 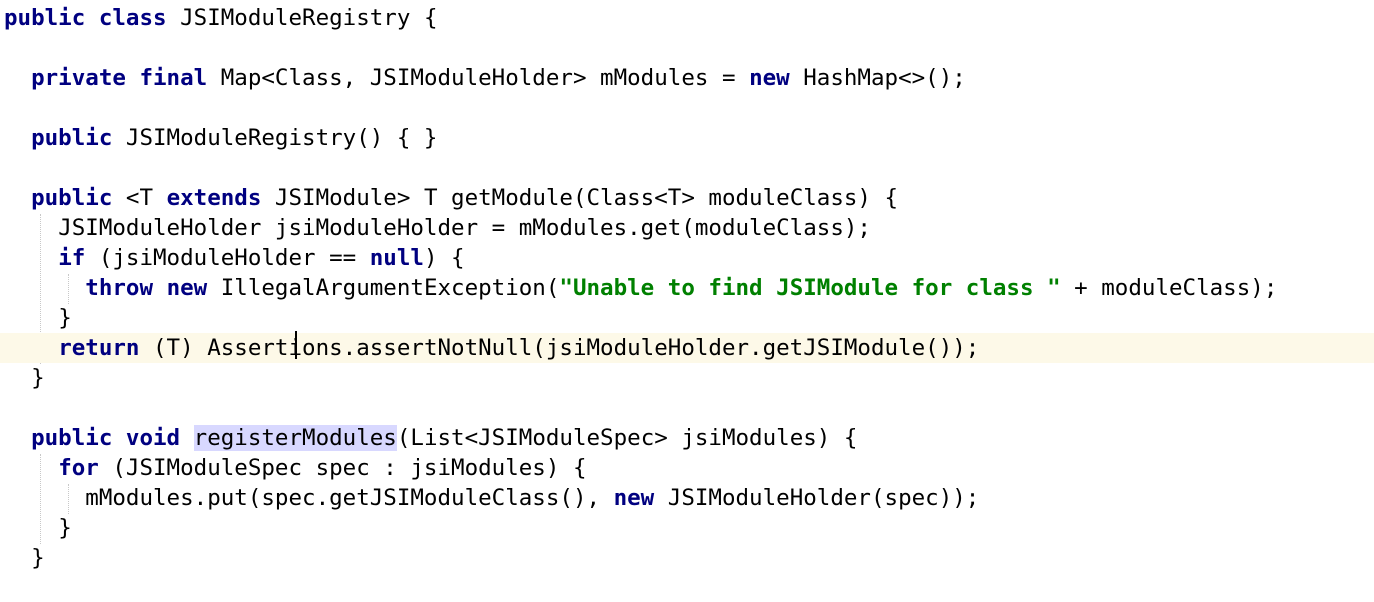 What do you see at coordinates (99, 348) in the screenshot?
I see `keyword: return` at bounding box center [99, 348].